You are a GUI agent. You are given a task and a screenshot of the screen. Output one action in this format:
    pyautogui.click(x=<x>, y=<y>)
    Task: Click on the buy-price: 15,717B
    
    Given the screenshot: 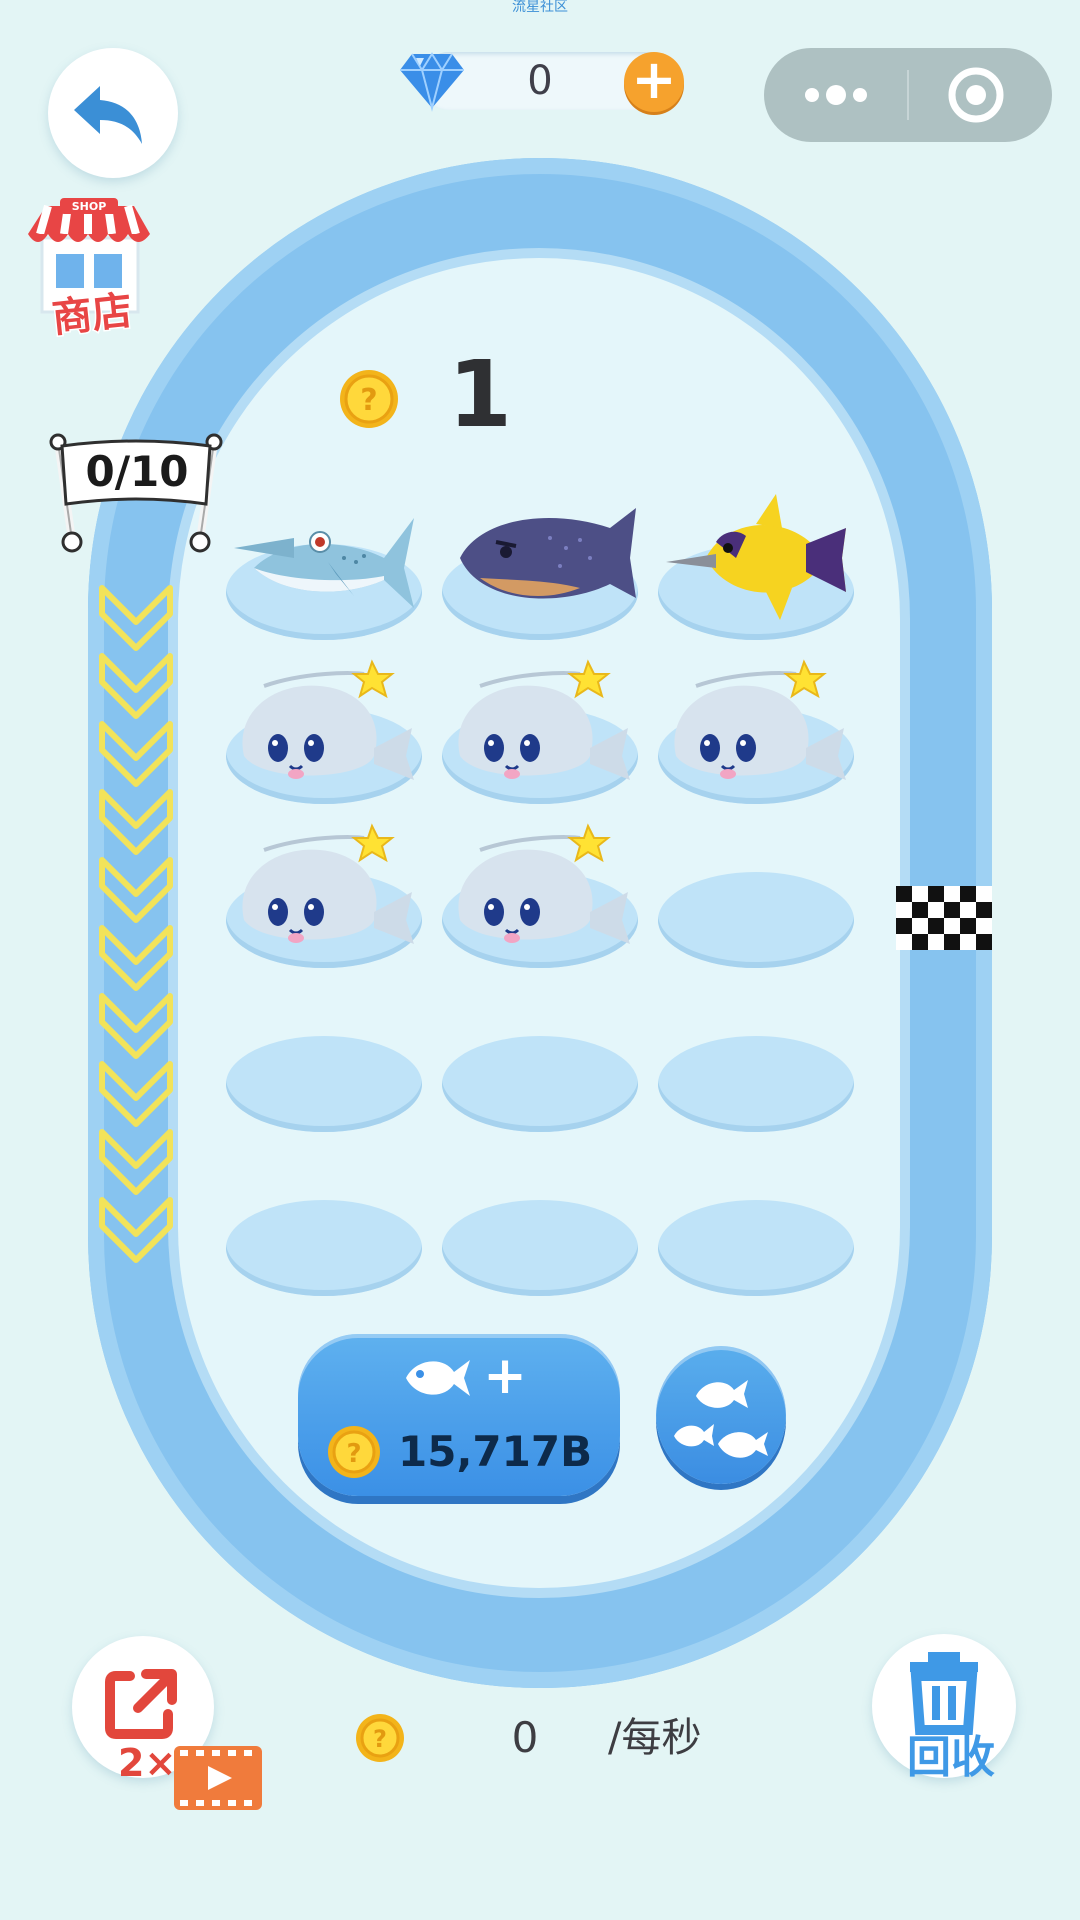 What is the action you would take?
    pyautogui.click(x=495, y=1451)
    